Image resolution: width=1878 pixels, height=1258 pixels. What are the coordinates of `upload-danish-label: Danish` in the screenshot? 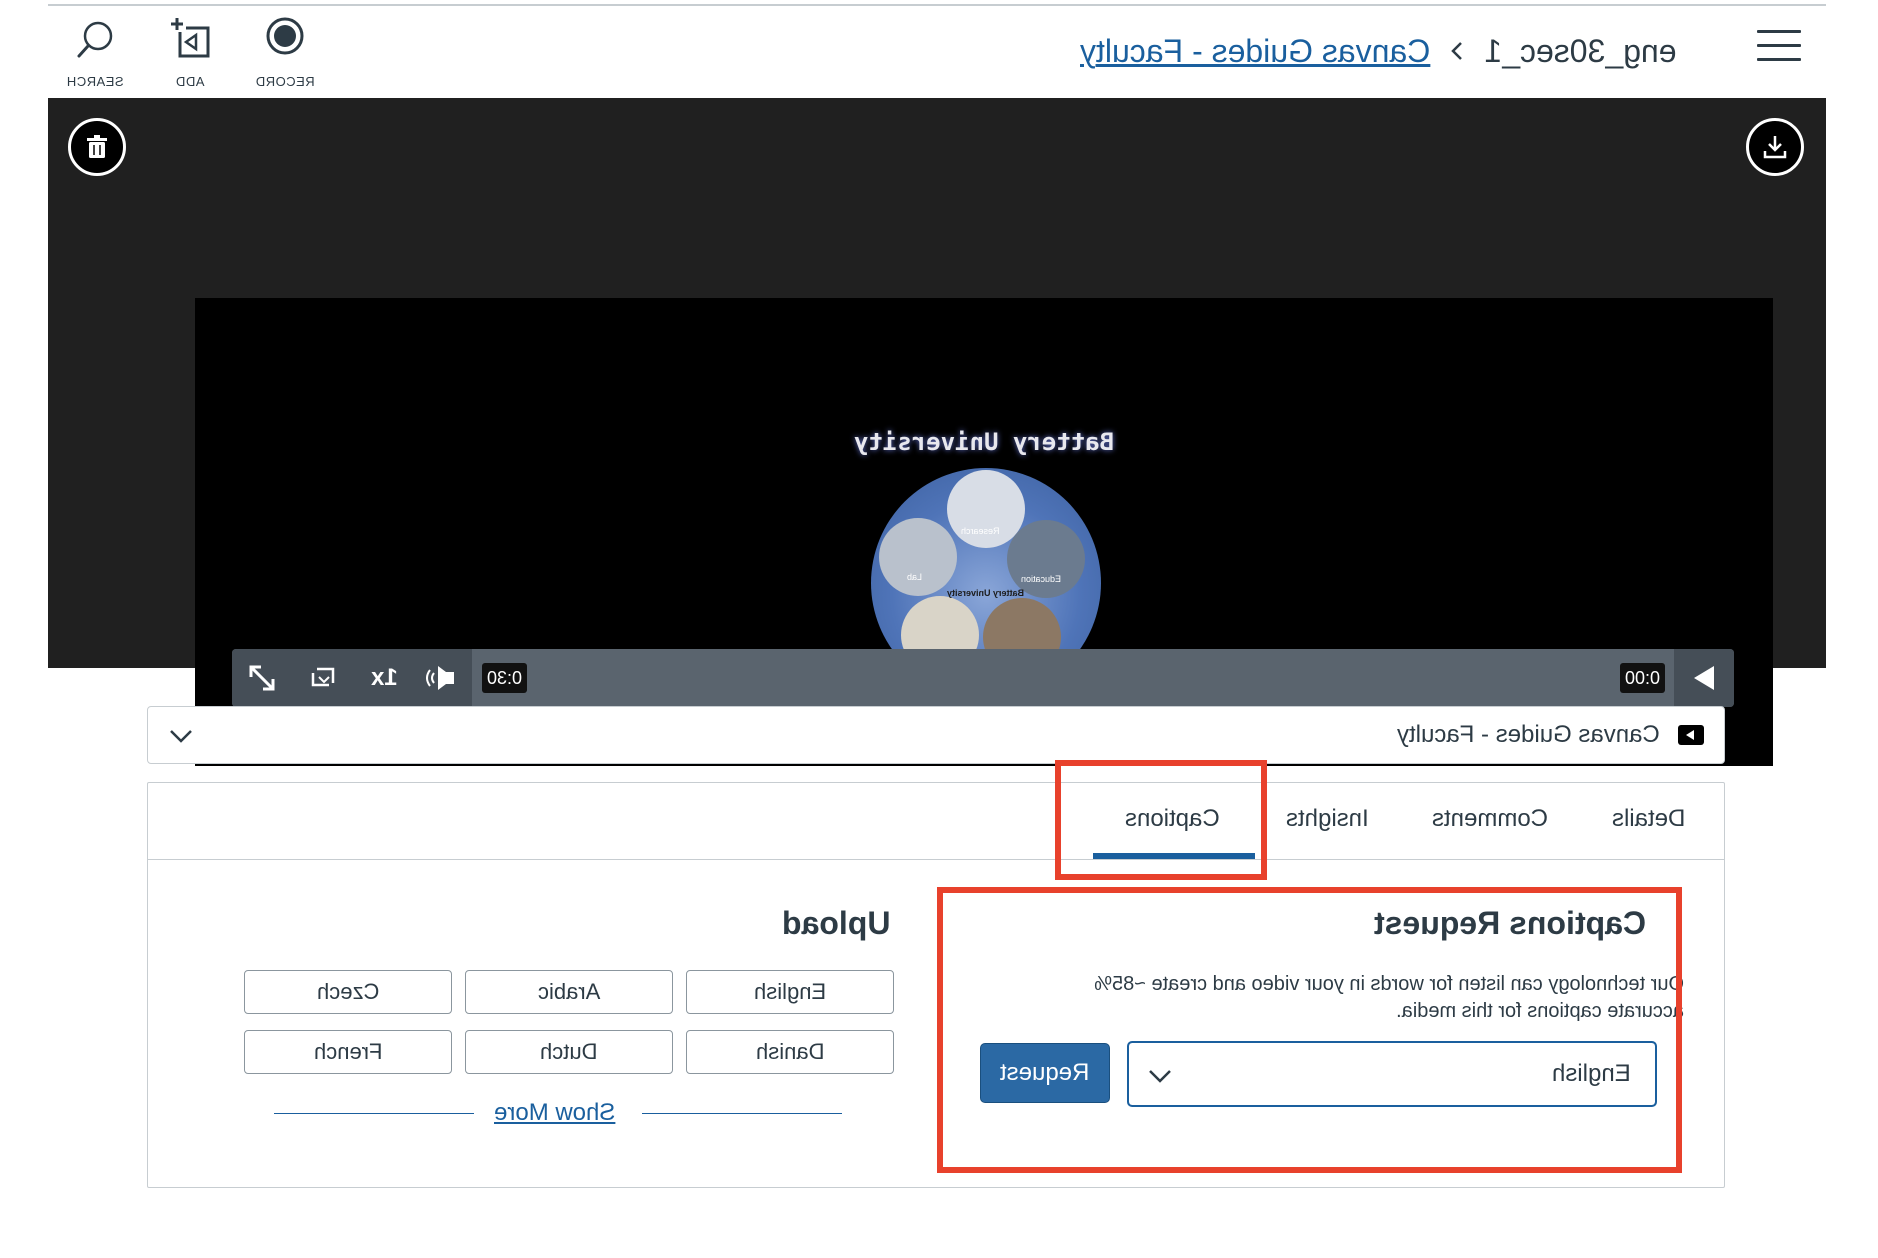 It's located at (790, 1051).